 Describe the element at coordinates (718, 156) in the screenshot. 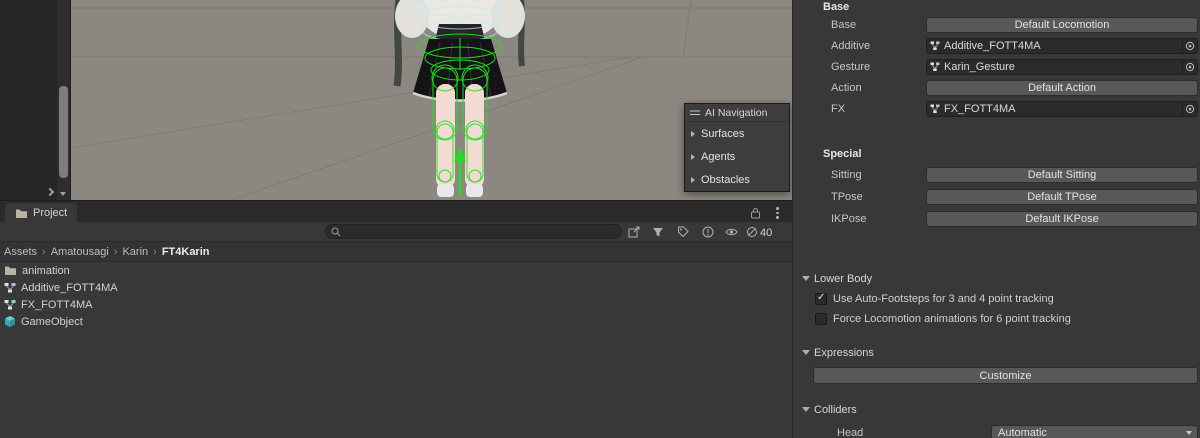

I see `ai-nav-item-label: Agents` at that location.